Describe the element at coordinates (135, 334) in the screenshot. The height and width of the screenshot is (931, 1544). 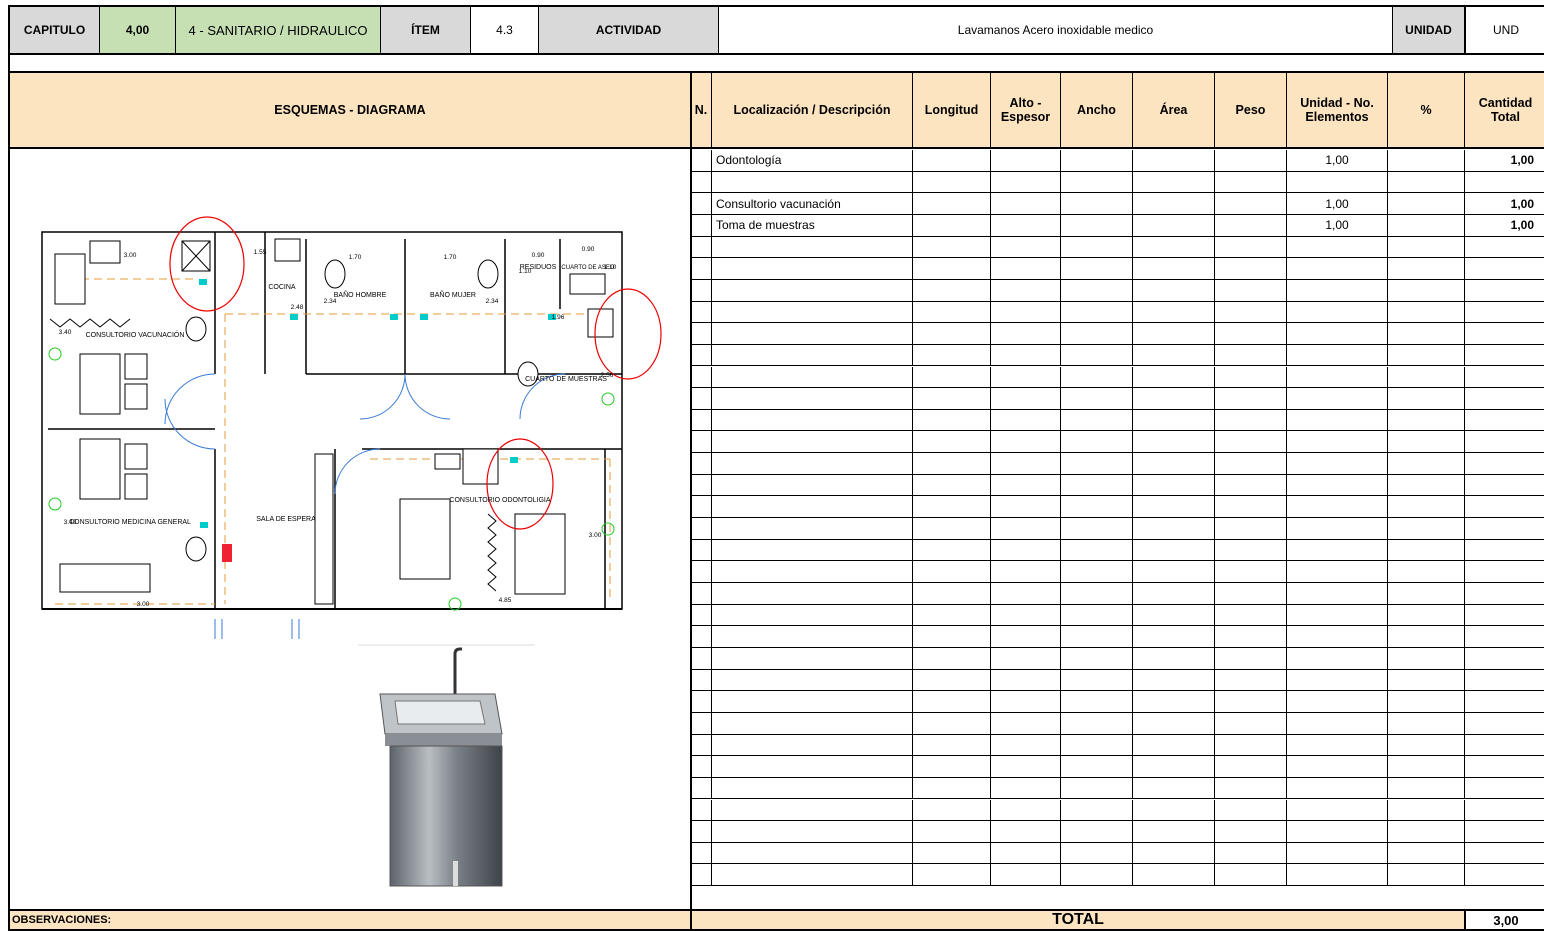
I see `label-consultorio-vacunacion: CONSULTORIO VACUNACIÓN` at that location.